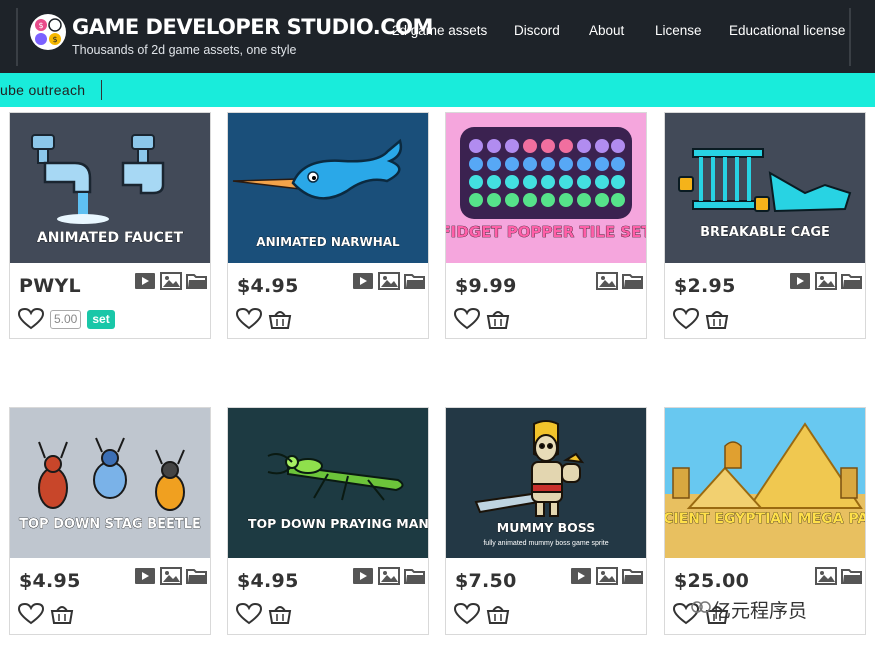 This screenshot has width=875, height=646. I want to click on product-card-narwhal: ANIMATED NARWHAL $4.95, so click(328, 225).